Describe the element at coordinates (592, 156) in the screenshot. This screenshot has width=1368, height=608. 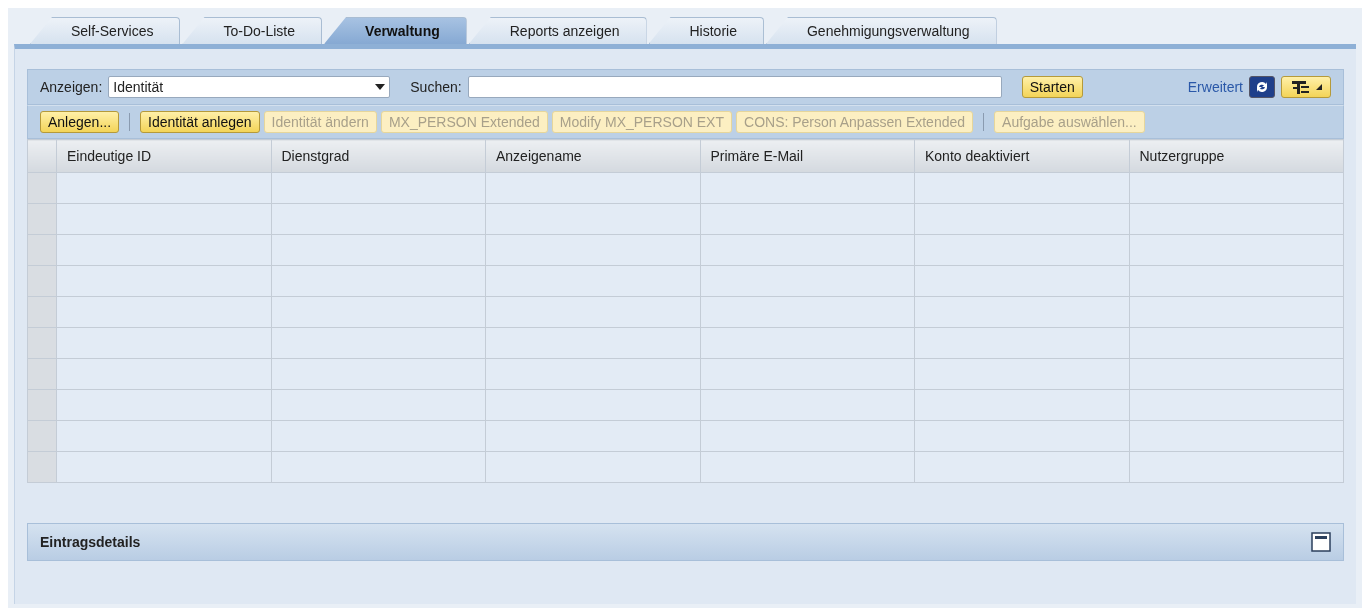
I see `column-header: Anzeigename` at that location.